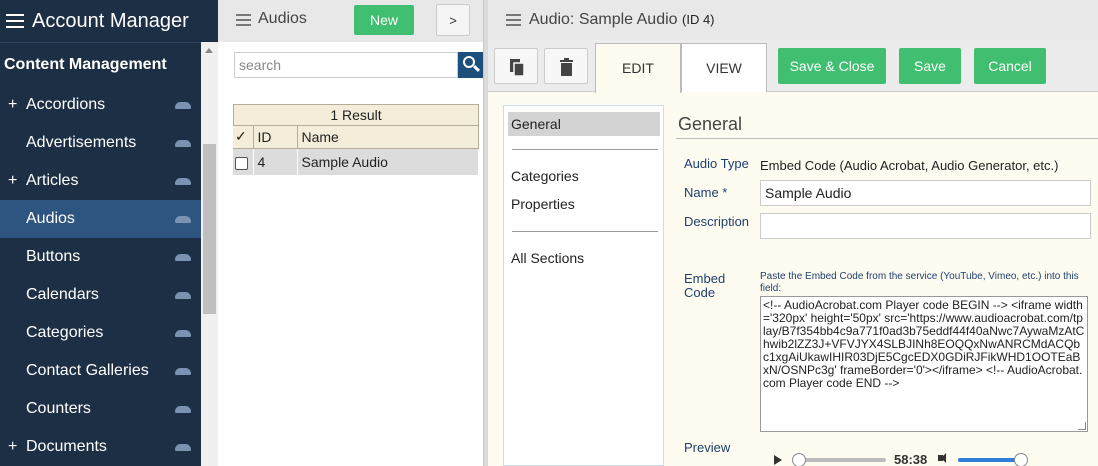  I want to click on search-input, so click(346, 65).